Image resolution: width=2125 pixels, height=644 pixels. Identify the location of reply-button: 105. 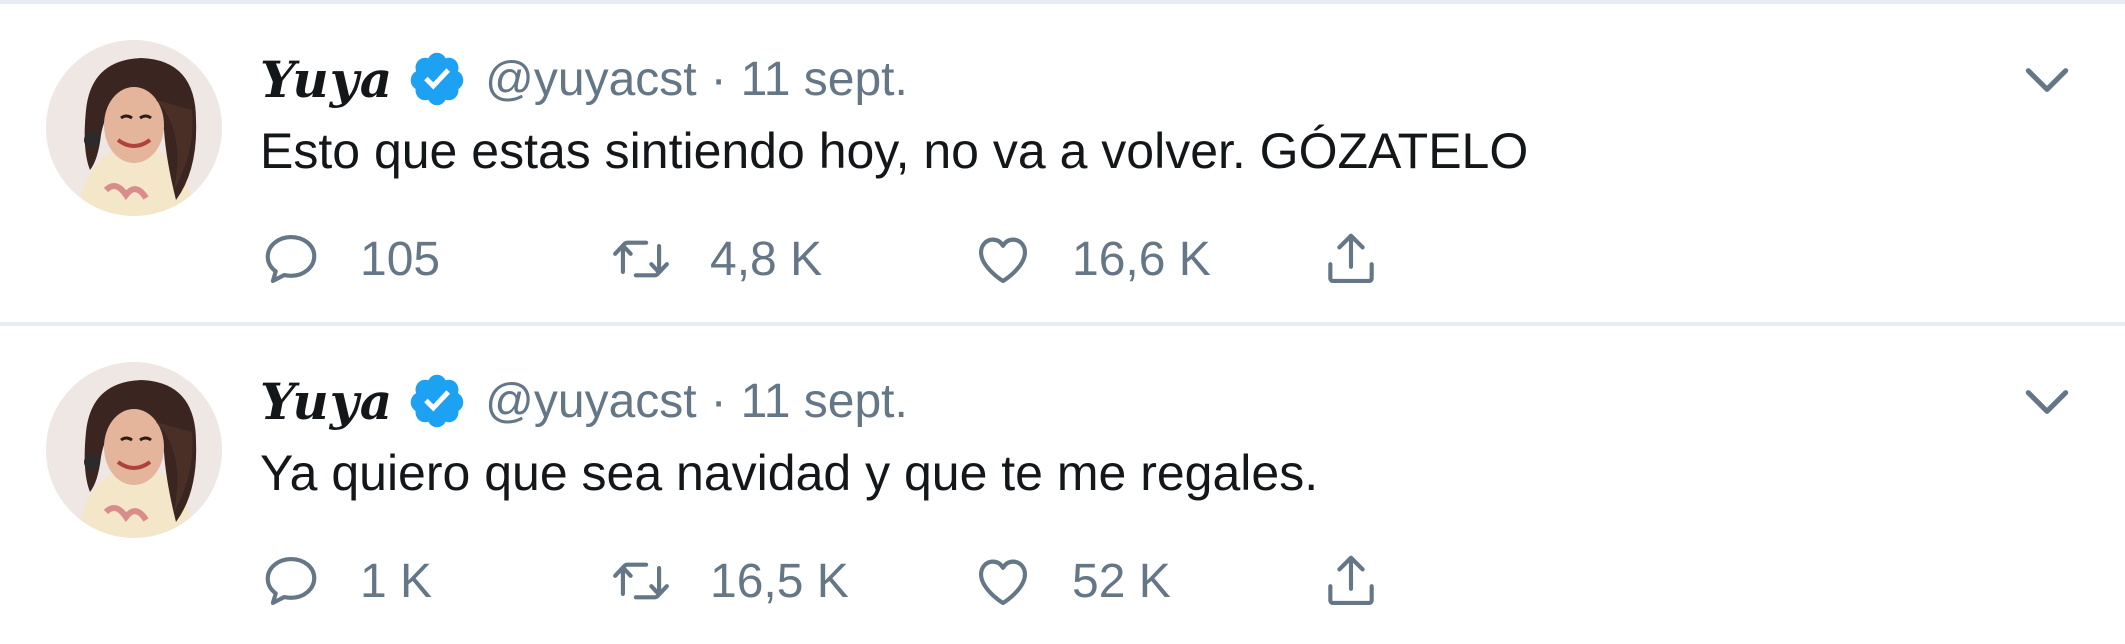
(350, 259).